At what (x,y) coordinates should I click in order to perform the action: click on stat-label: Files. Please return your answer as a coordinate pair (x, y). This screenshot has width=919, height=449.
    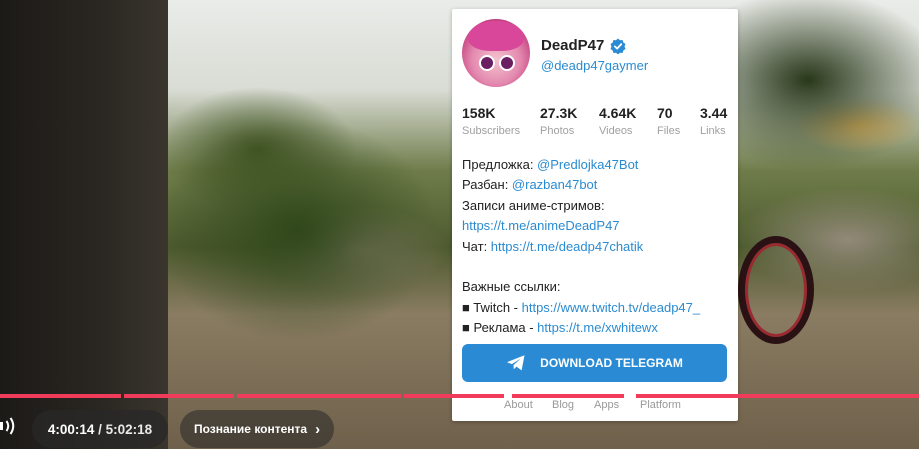
    Looking at the image, I should click on (669, 131).